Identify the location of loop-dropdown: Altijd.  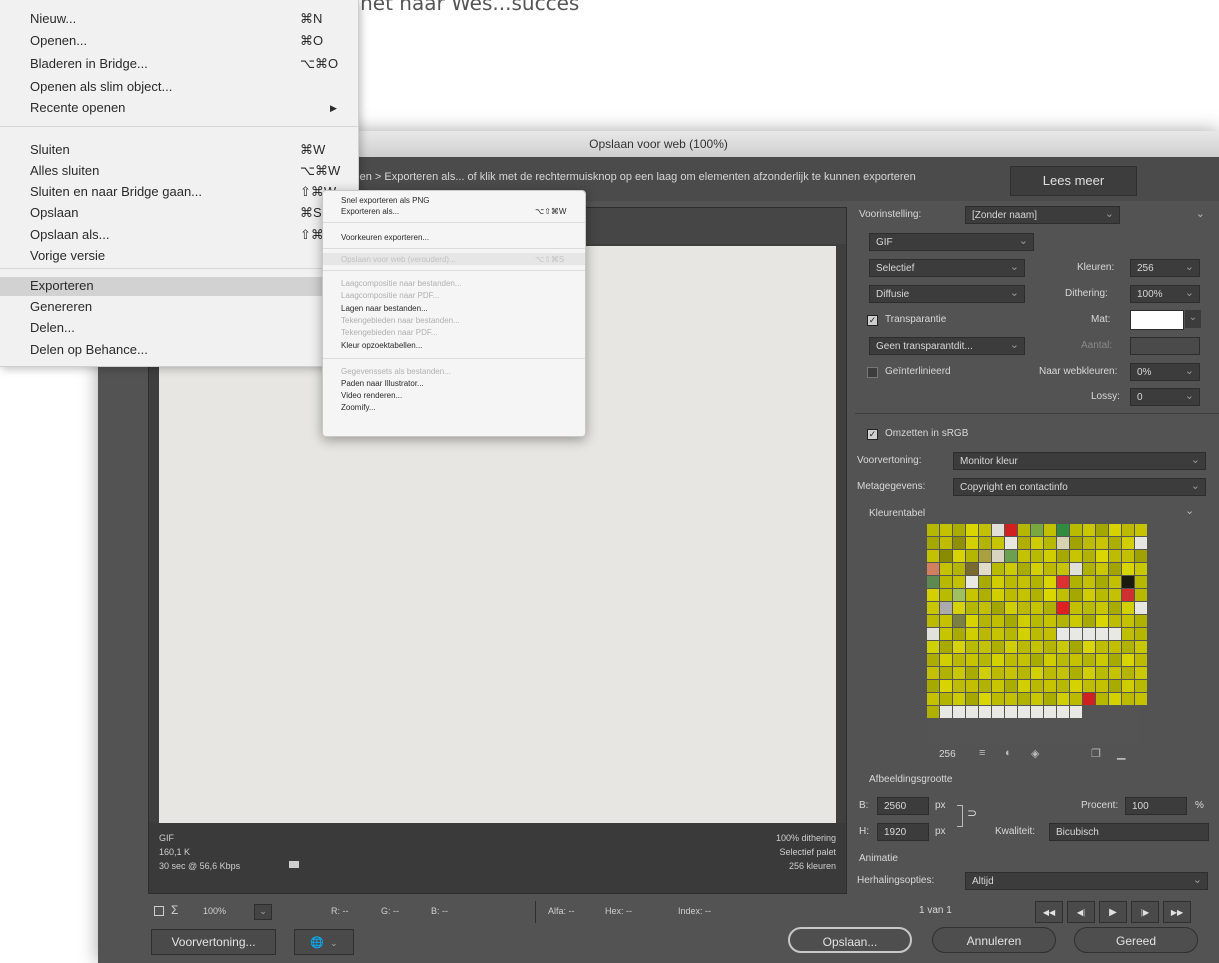
(1086, 881).